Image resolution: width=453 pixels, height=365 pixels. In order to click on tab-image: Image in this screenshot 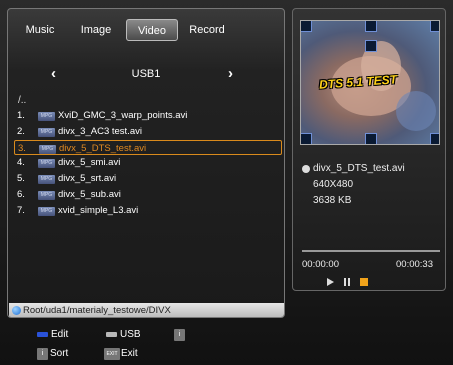, I will do `click(96, 30)`.